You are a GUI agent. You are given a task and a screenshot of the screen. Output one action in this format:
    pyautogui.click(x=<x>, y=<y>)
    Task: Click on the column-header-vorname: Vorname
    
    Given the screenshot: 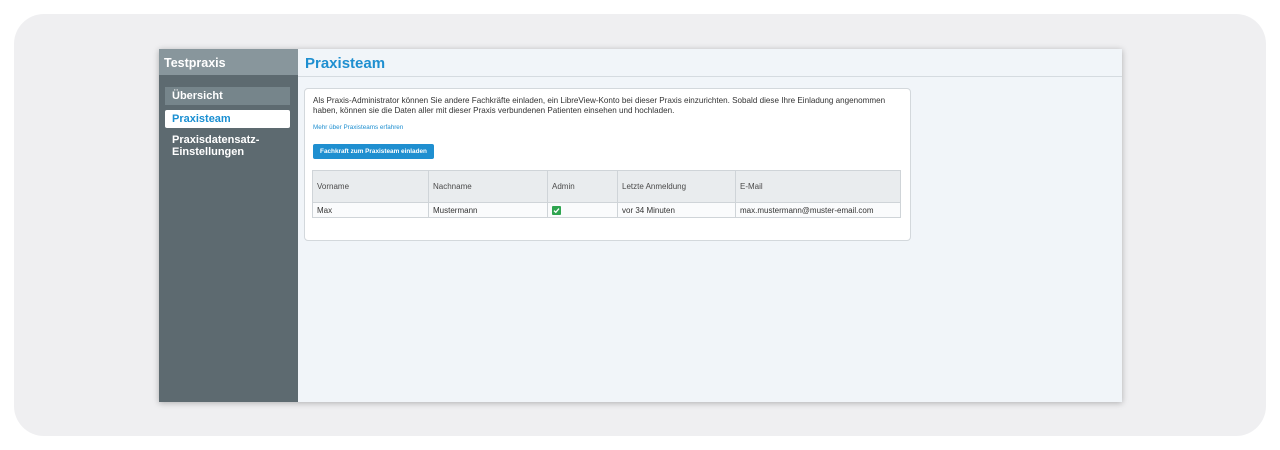 What is the action you would take?
    pyautogui.click(x=370, y=186)
    